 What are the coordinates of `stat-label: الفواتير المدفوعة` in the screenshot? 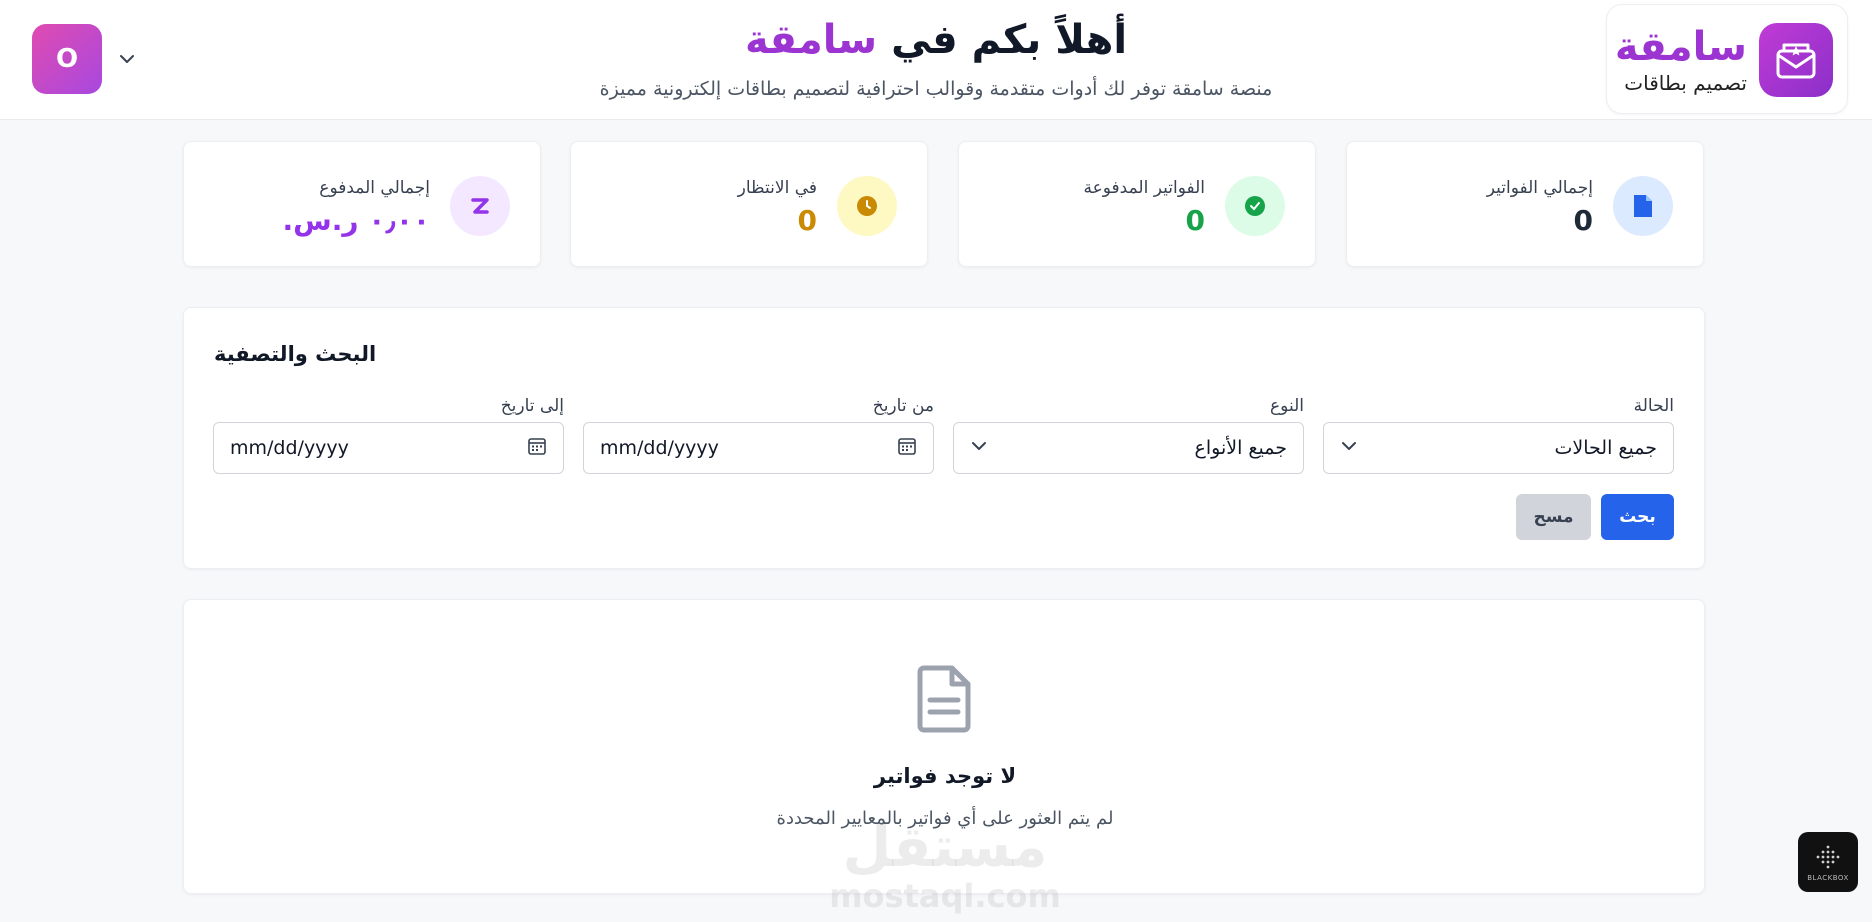 It's located at (1144, 188).